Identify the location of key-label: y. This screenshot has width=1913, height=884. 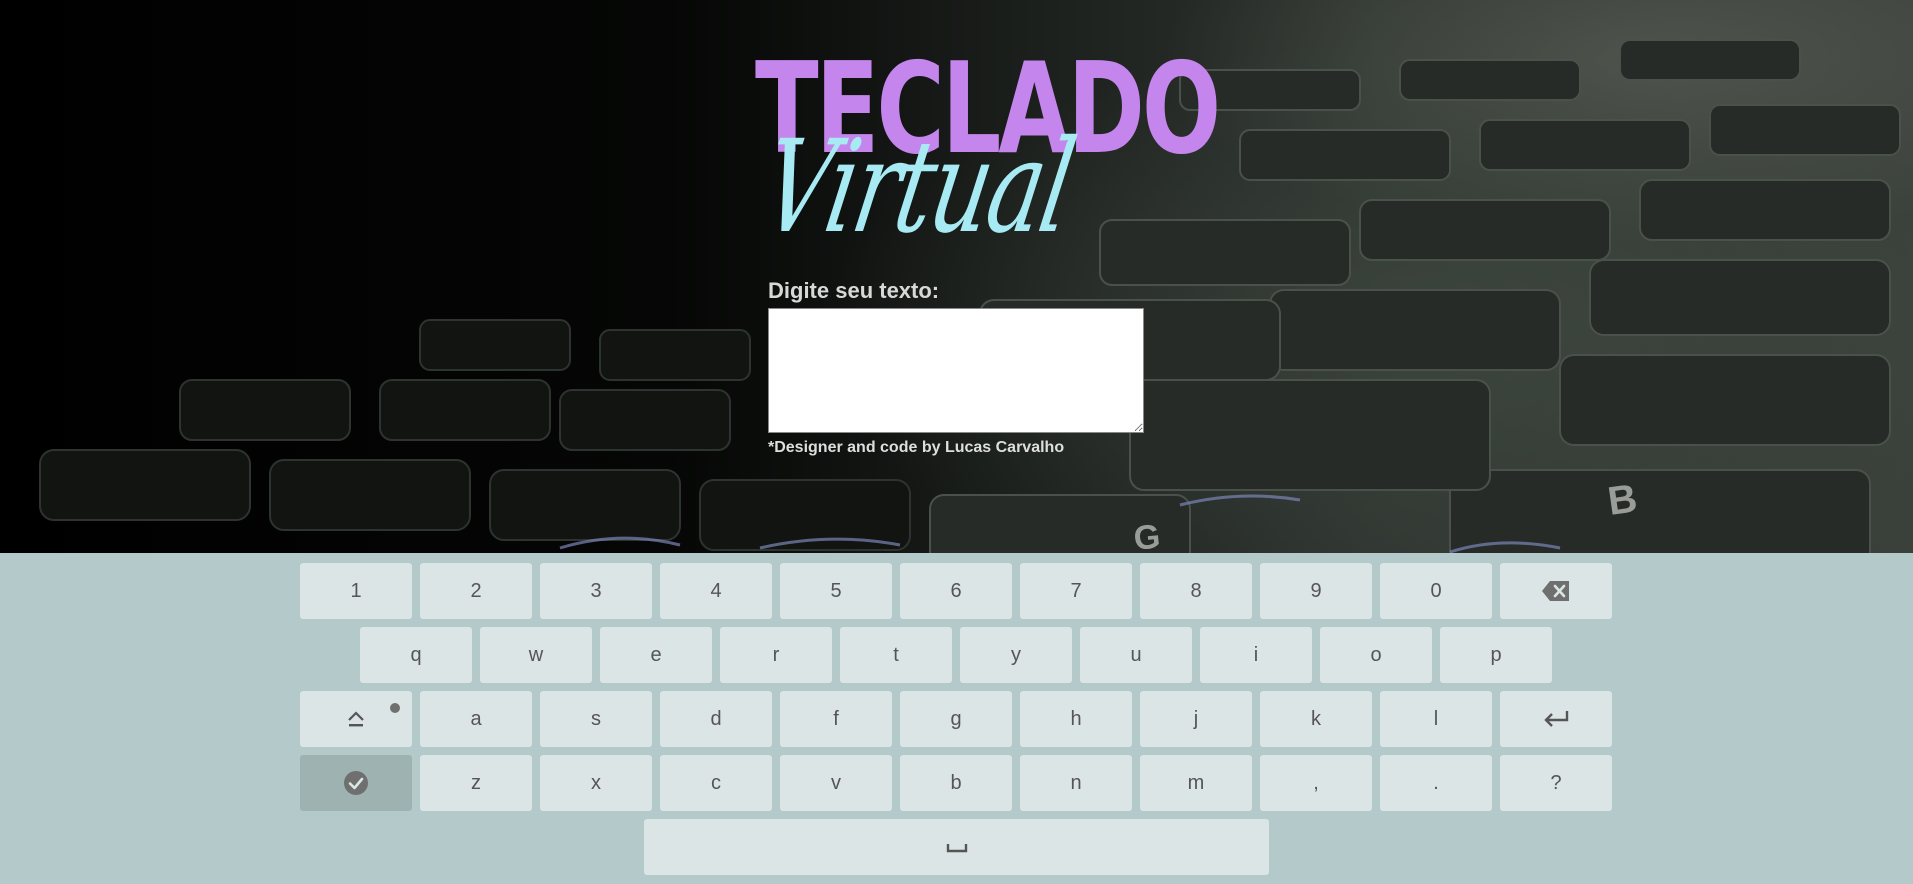
(1016, 654).